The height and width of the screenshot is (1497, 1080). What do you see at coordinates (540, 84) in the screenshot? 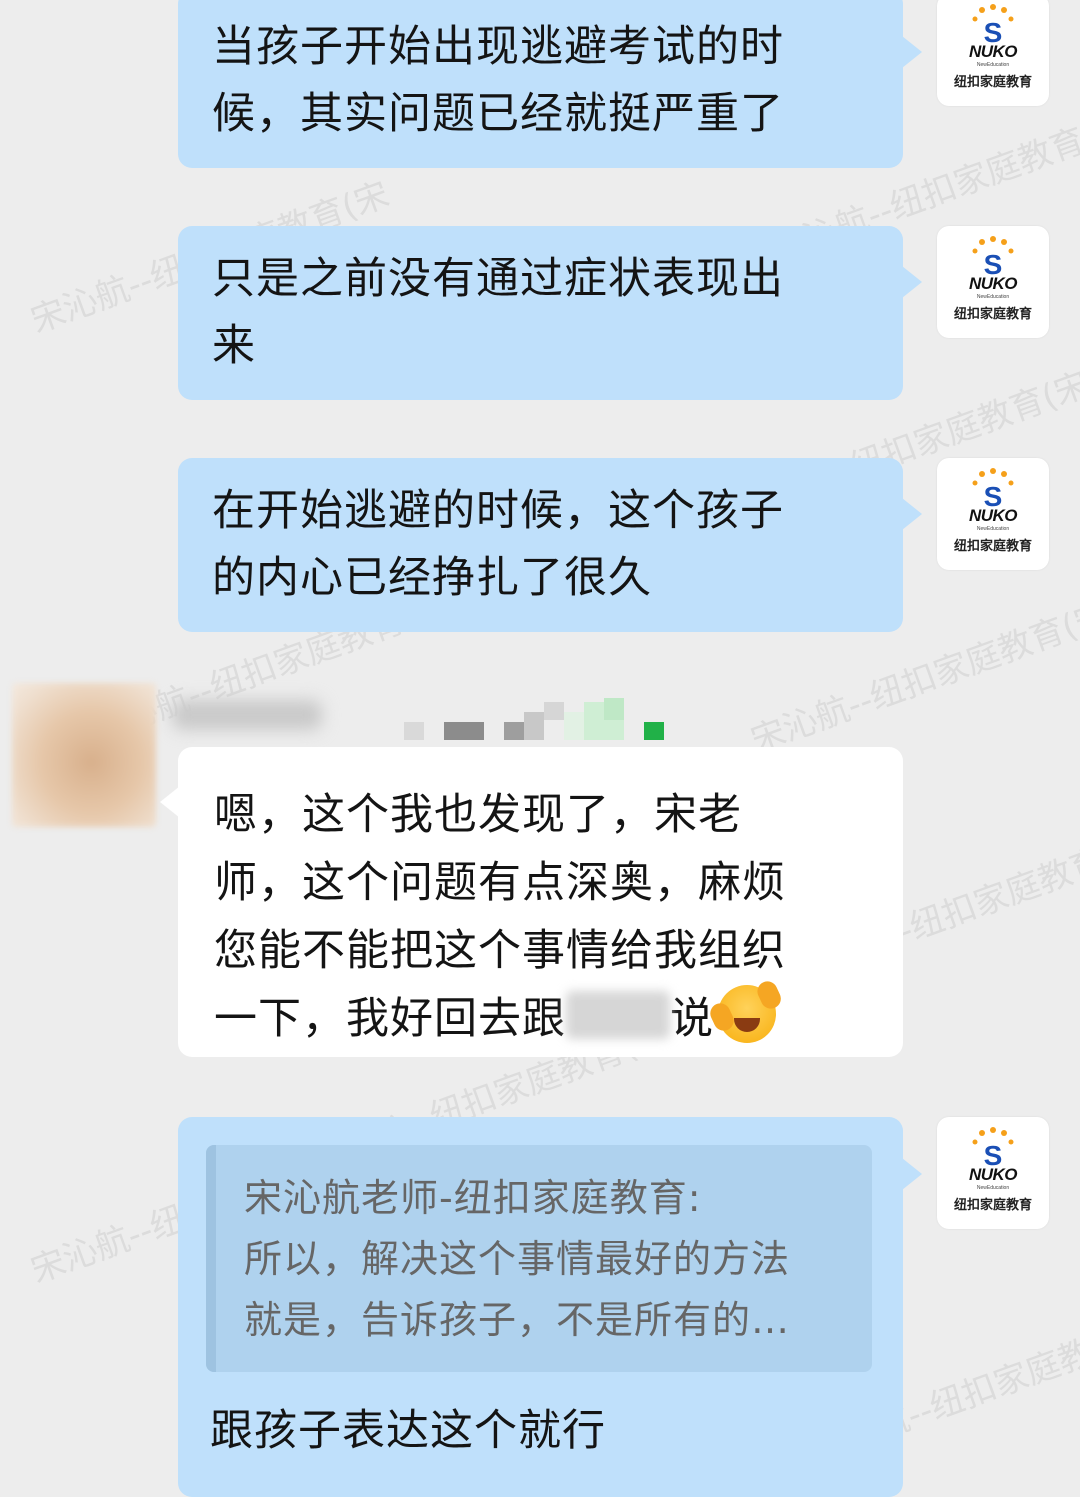
I see `message-bubble-outgoing: 当孩子开始出现逃避考试的时 候，其实问题已经就挺严重了` at bounding box center [540, 84].